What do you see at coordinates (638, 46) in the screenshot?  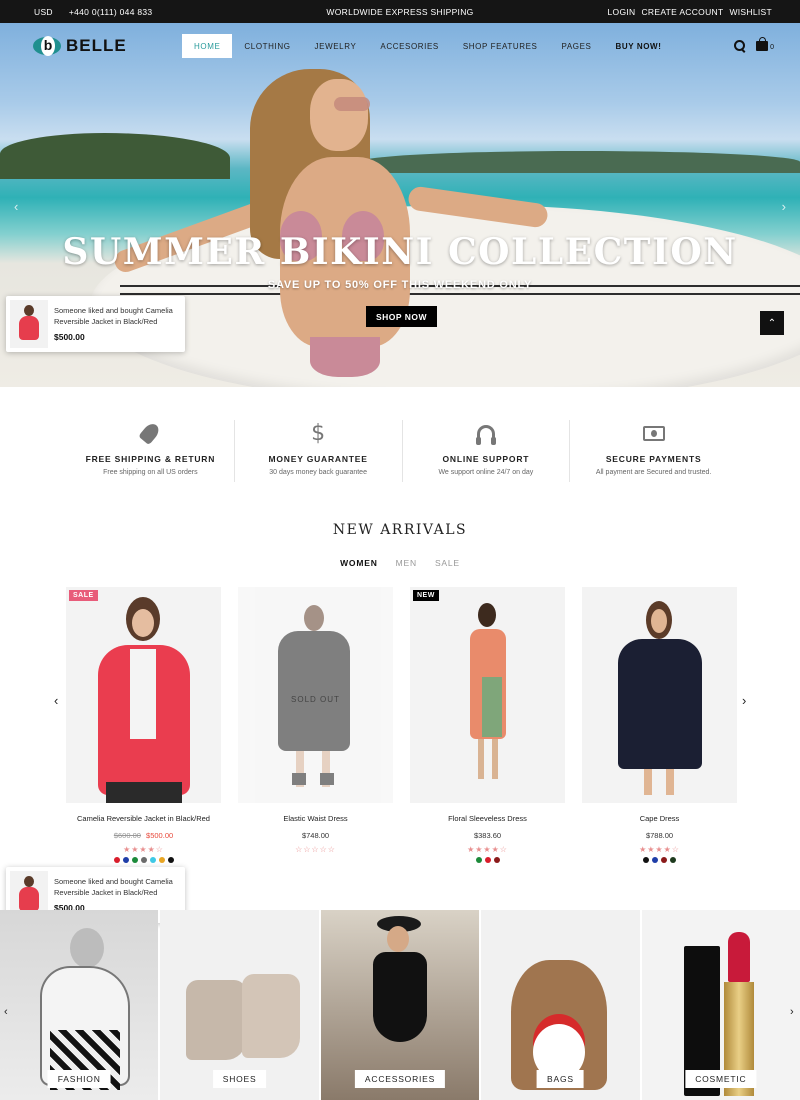 I see `nav-item-buy-now: BUY NOW!` at bounding box center [638, 46].